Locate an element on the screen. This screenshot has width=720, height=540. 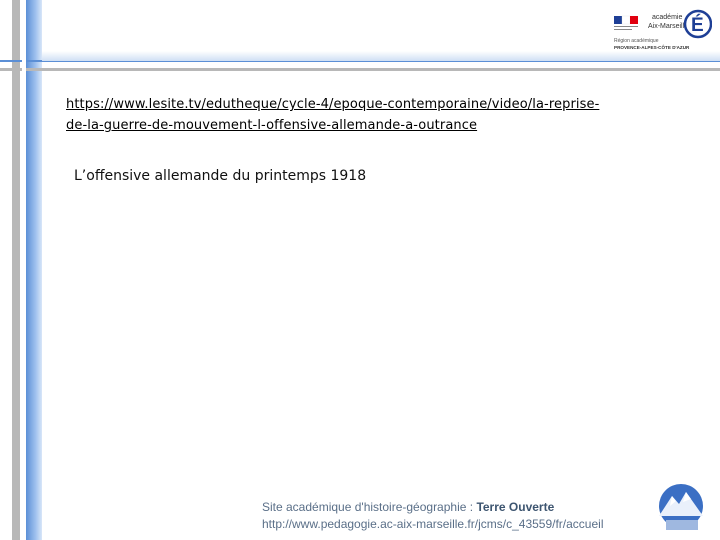
terre-ouverte-mountain-icon is located at coordinates (681, 507).